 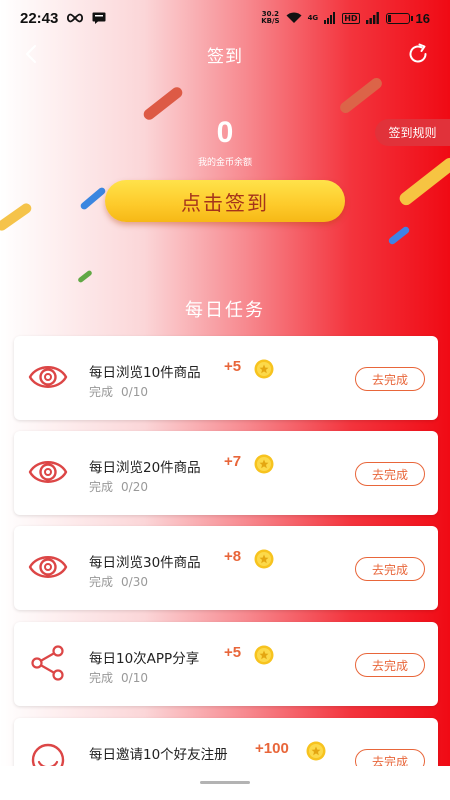 I want to click on task-reward: +7, so click(x=233, y=461).